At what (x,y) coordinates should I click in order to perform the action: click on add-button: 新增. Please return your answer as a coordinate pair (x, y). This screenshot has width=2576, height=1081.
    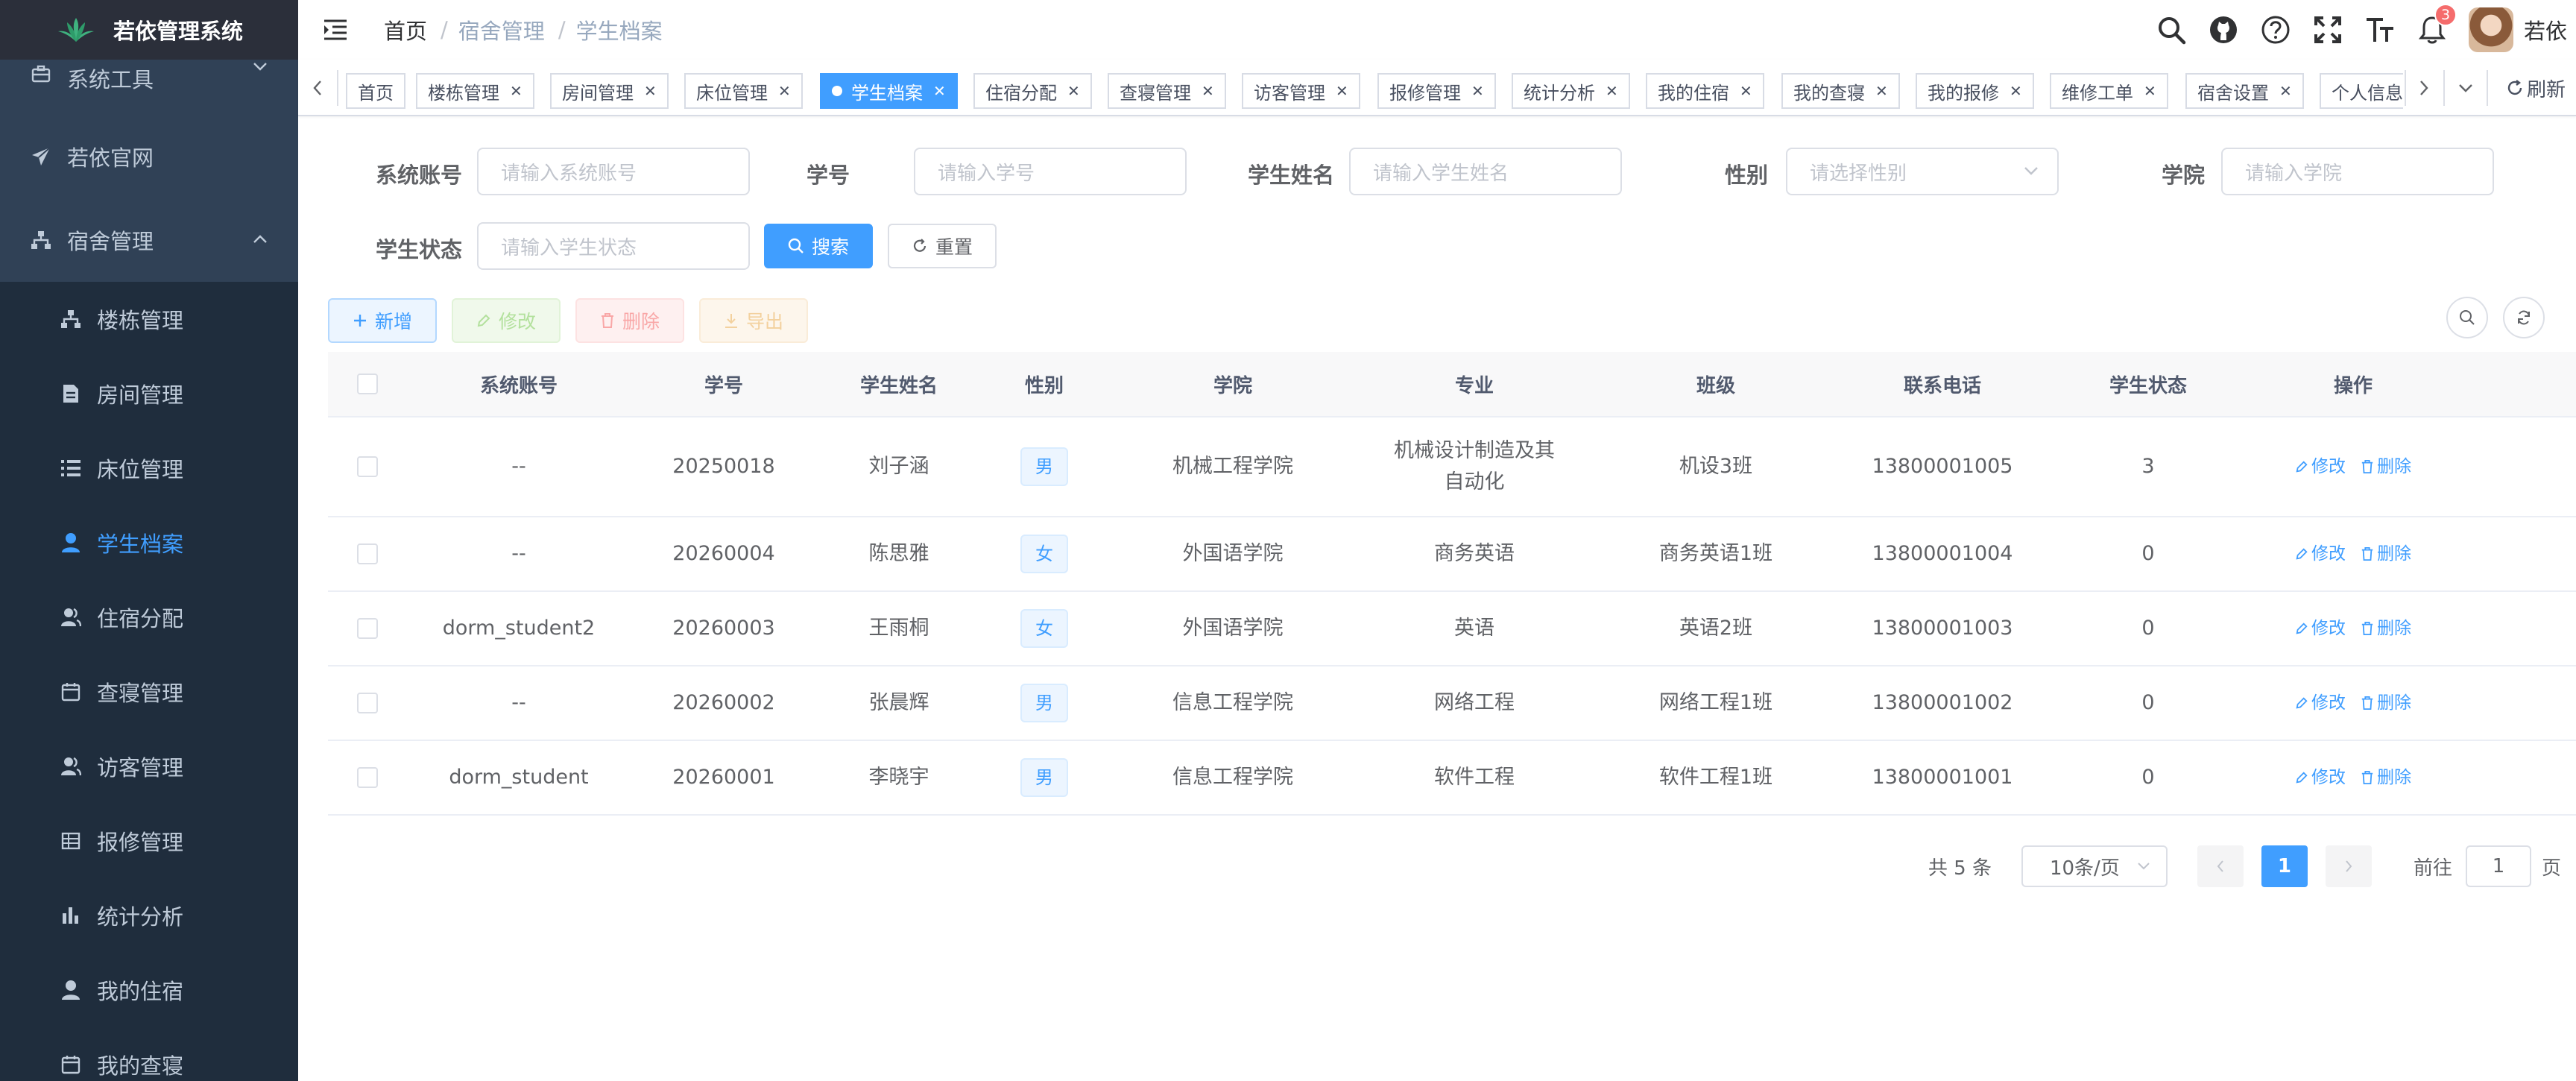
    Looking at the image, I should click on (382, 320).